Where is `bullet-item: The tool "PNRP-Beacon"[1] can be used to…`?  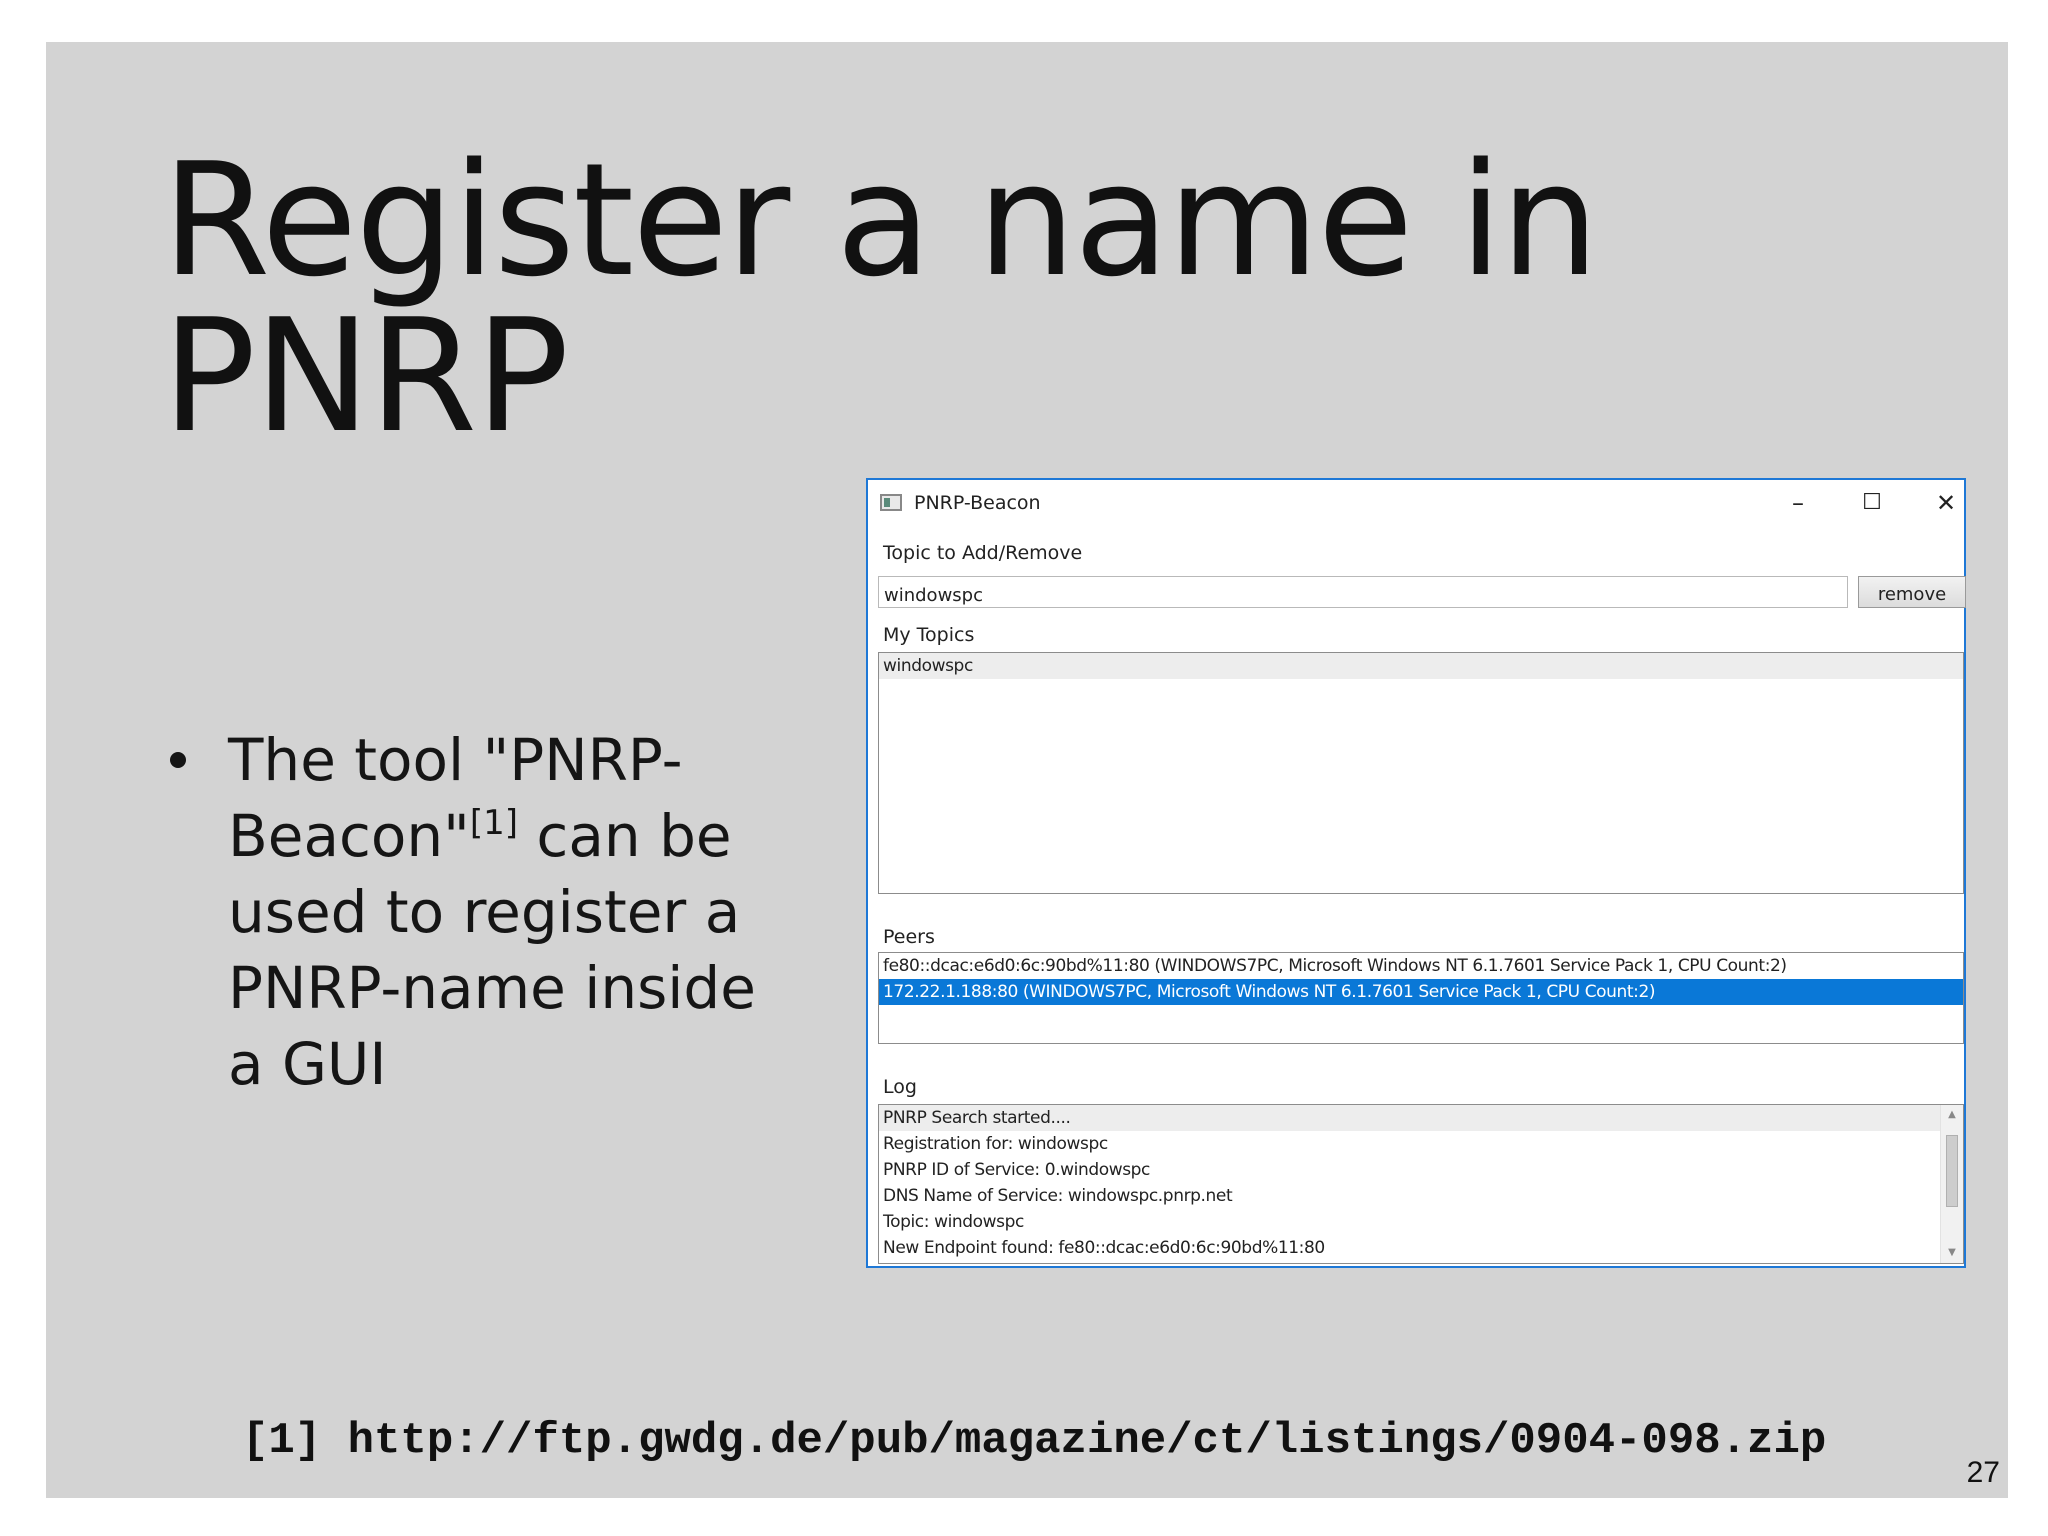 bullet-item: The tool "PNRP-Beacon"[1] can be used to… is located at coordinates (468, 912).